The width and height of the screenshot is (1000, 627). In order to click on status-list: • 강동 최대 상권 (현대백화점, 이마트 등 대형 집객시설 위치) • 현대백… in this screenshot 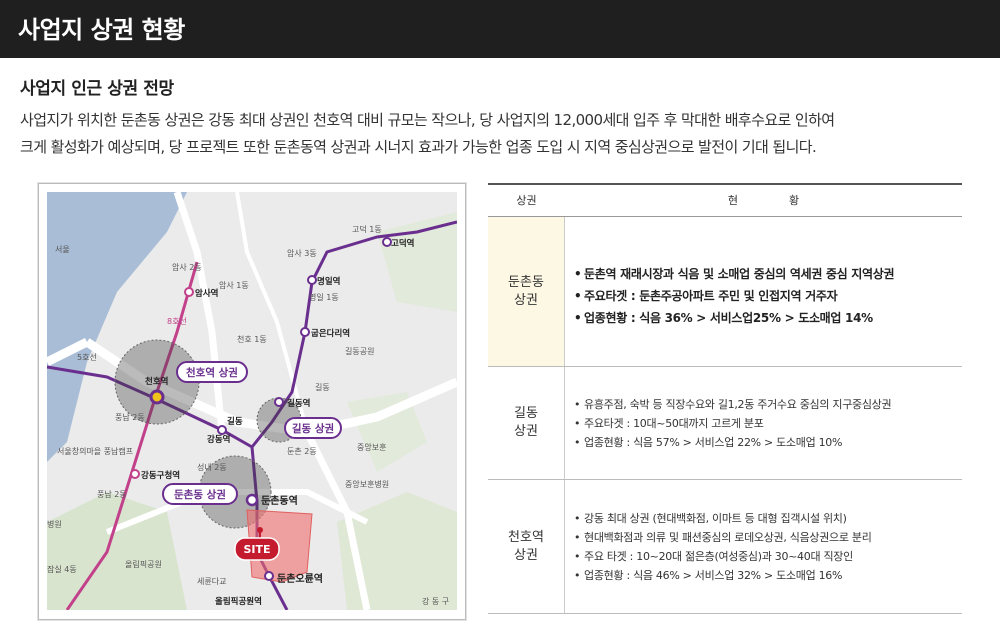, I will do `click(723, 547)`.